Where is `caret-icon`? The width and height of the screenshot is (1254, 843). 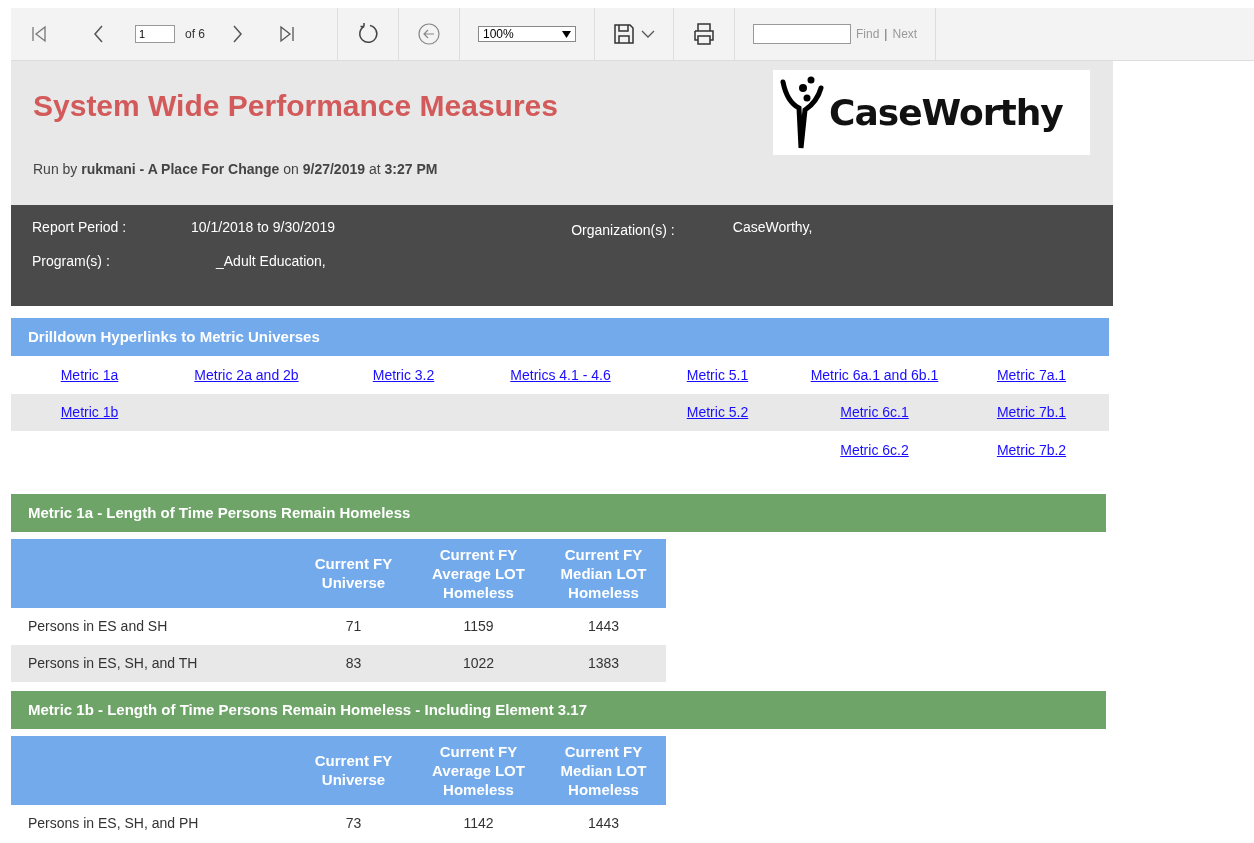 caret-icon is located at coordinates (648, 34).